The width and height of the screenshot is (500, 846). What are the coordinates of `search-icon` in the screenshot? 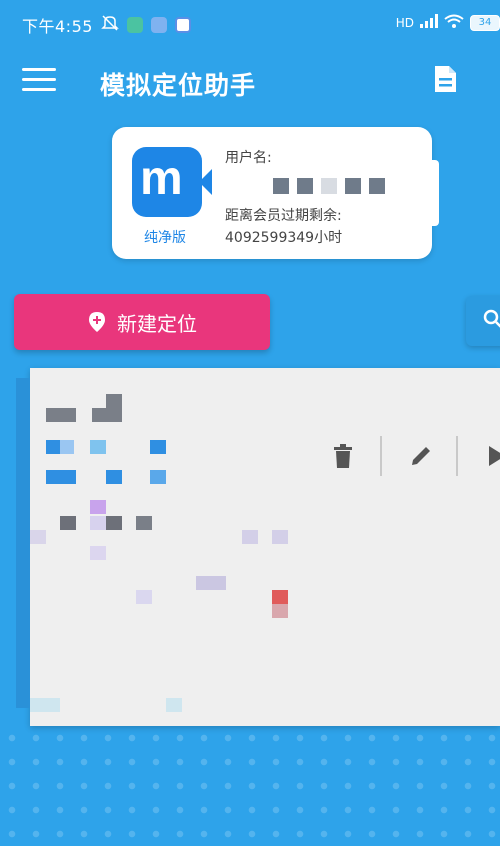 It's located at (491, 318).